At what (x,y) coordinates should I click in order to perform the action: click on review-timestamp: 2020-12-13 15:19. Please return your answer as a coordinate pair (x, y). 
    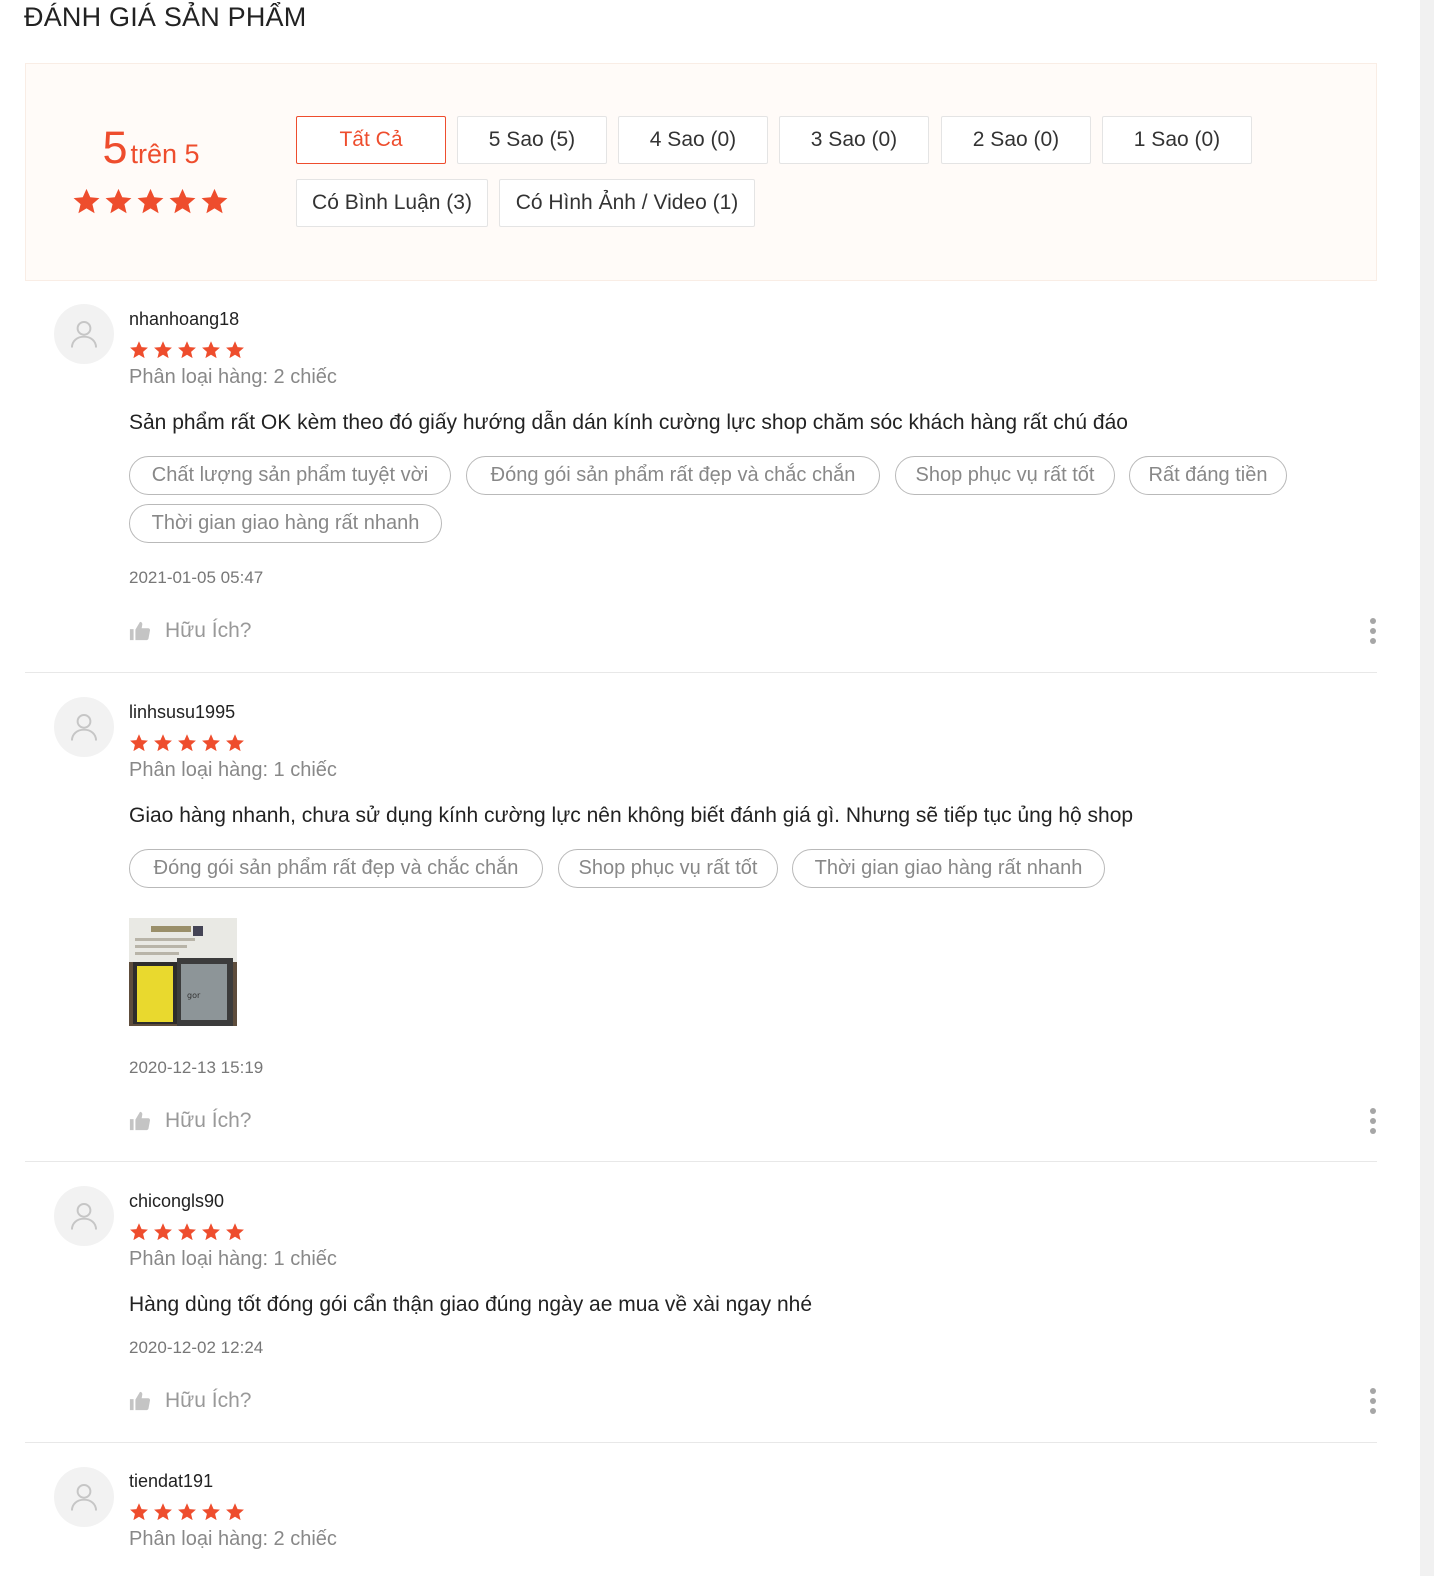
    Looking at the image, I should click on (196, 1067).